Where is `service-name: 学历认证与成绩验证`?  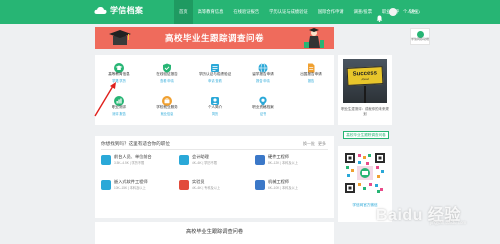 service-name: 学历认证与成绩验证 is located at coordinates (215, 74).